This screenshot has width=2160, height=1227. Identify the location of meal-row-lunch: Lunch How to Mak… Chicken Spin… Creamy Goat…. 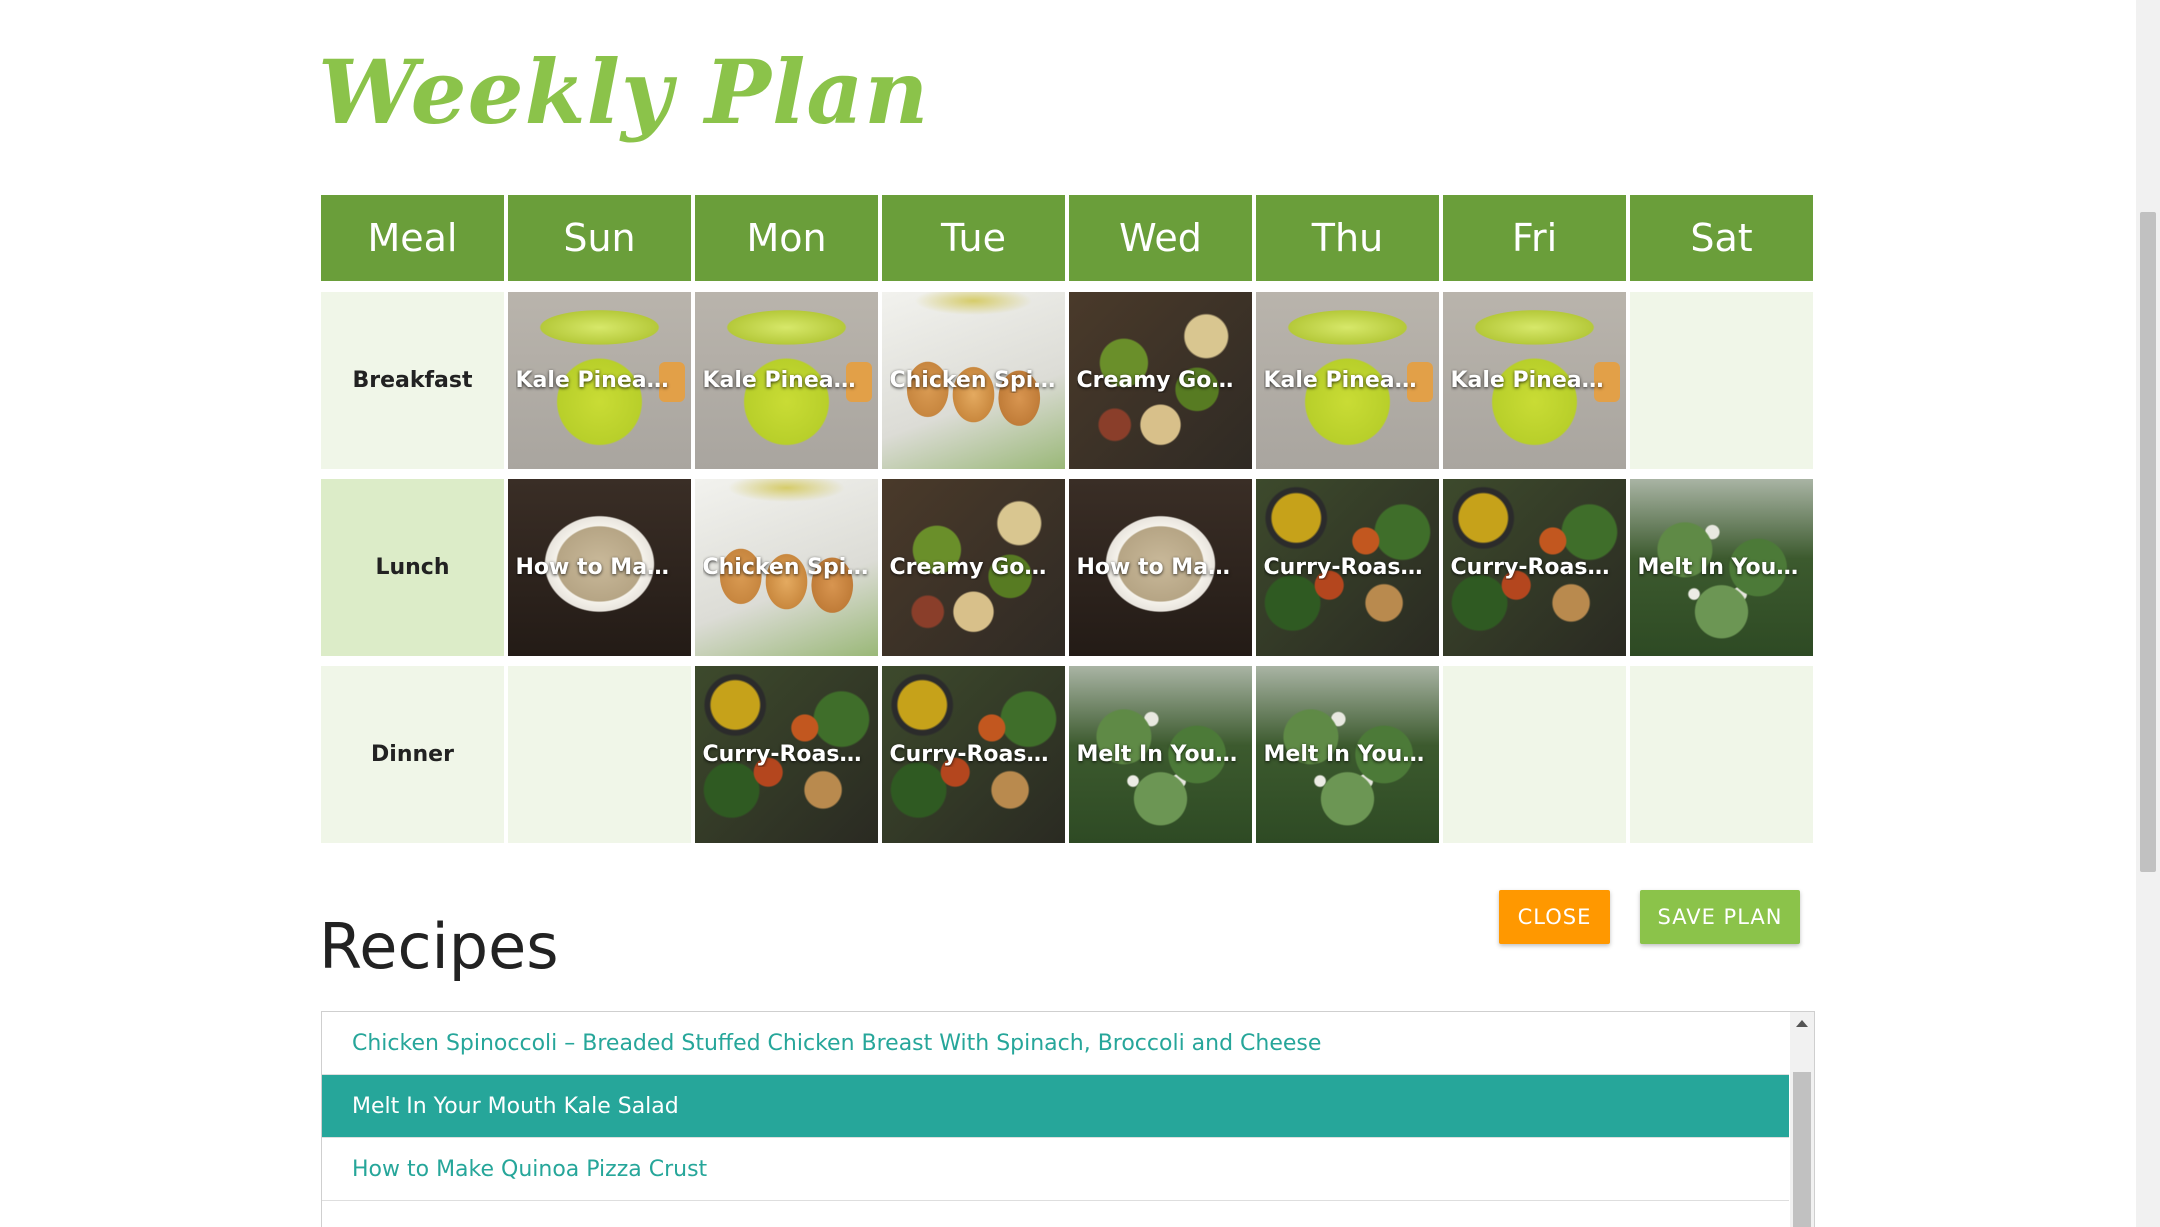
(1067, 567).